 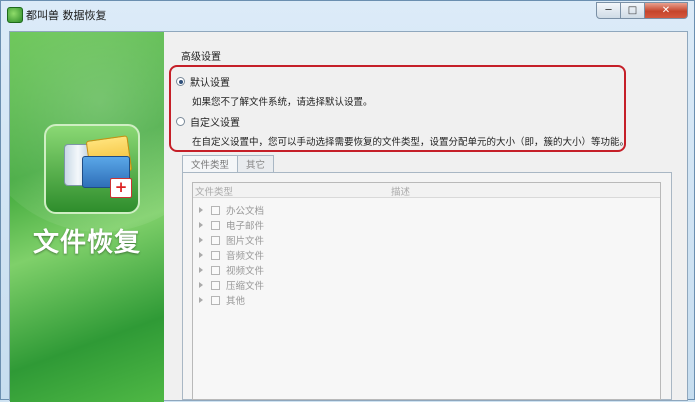 I want to click on tab-other: 其它, so click(x=256, y=163).